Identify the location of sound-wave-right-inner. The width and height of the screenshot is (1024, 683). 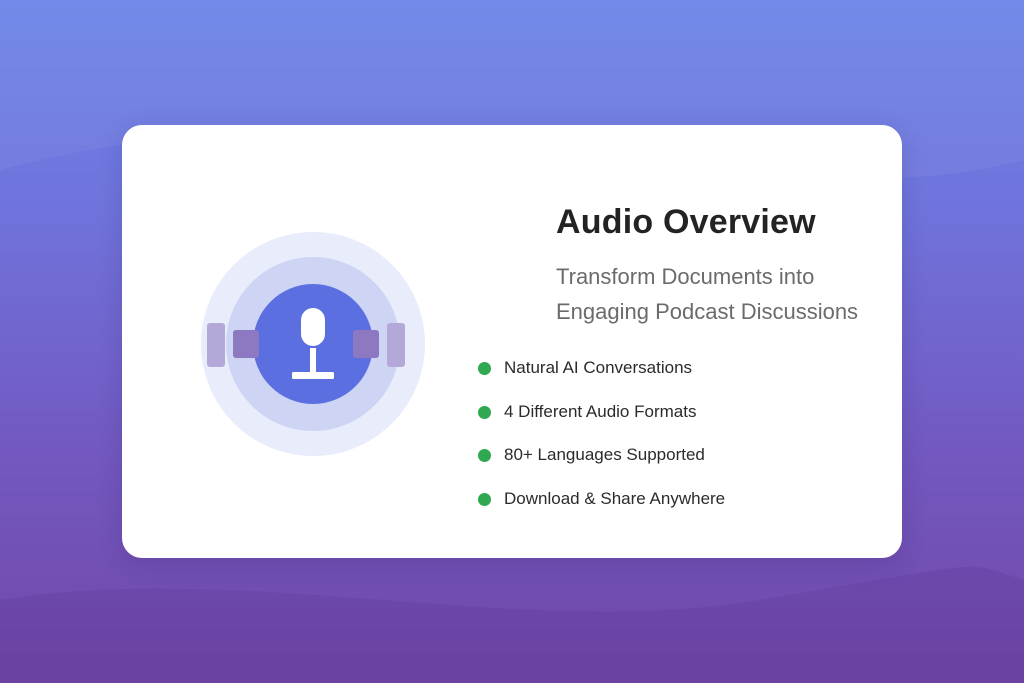
(366, 344).